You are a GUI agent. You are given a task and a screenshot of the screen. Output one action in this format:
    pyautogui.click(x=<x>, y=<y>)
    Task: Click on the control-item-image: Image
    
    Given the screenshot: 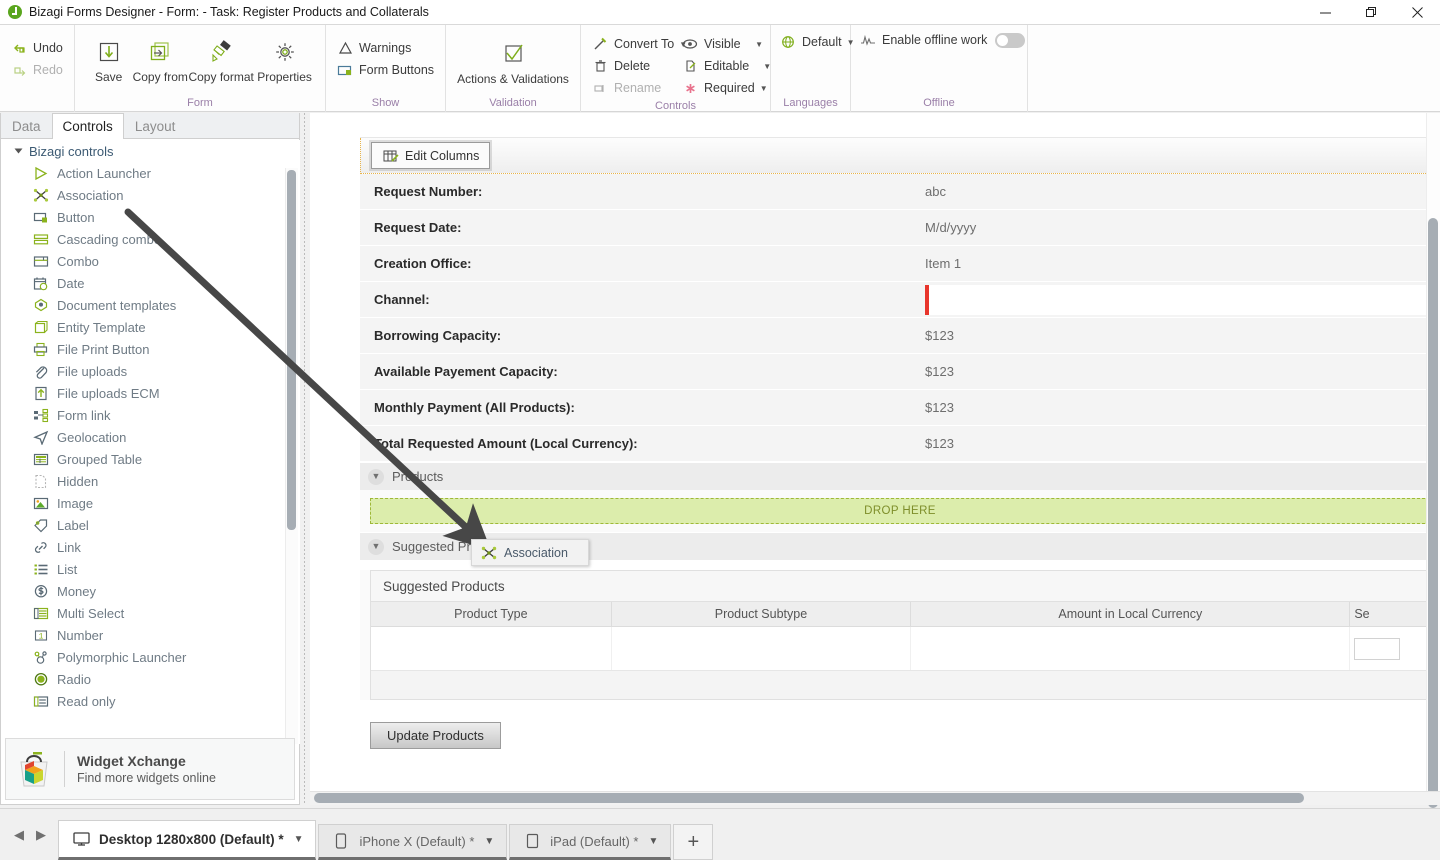 What is the action you would take?
    pyautogui.click(x=151, y=503)
    